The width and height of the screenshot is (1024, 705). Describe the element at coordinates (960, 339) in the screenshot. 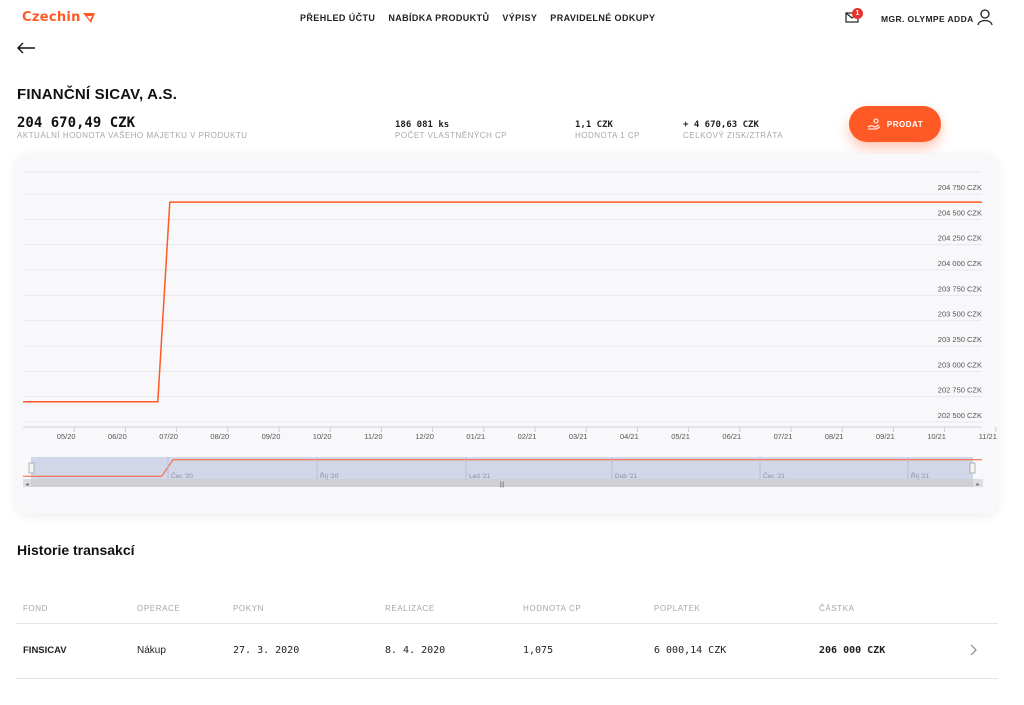

I see `y-tick-label: 203 250 CZK` at that location.